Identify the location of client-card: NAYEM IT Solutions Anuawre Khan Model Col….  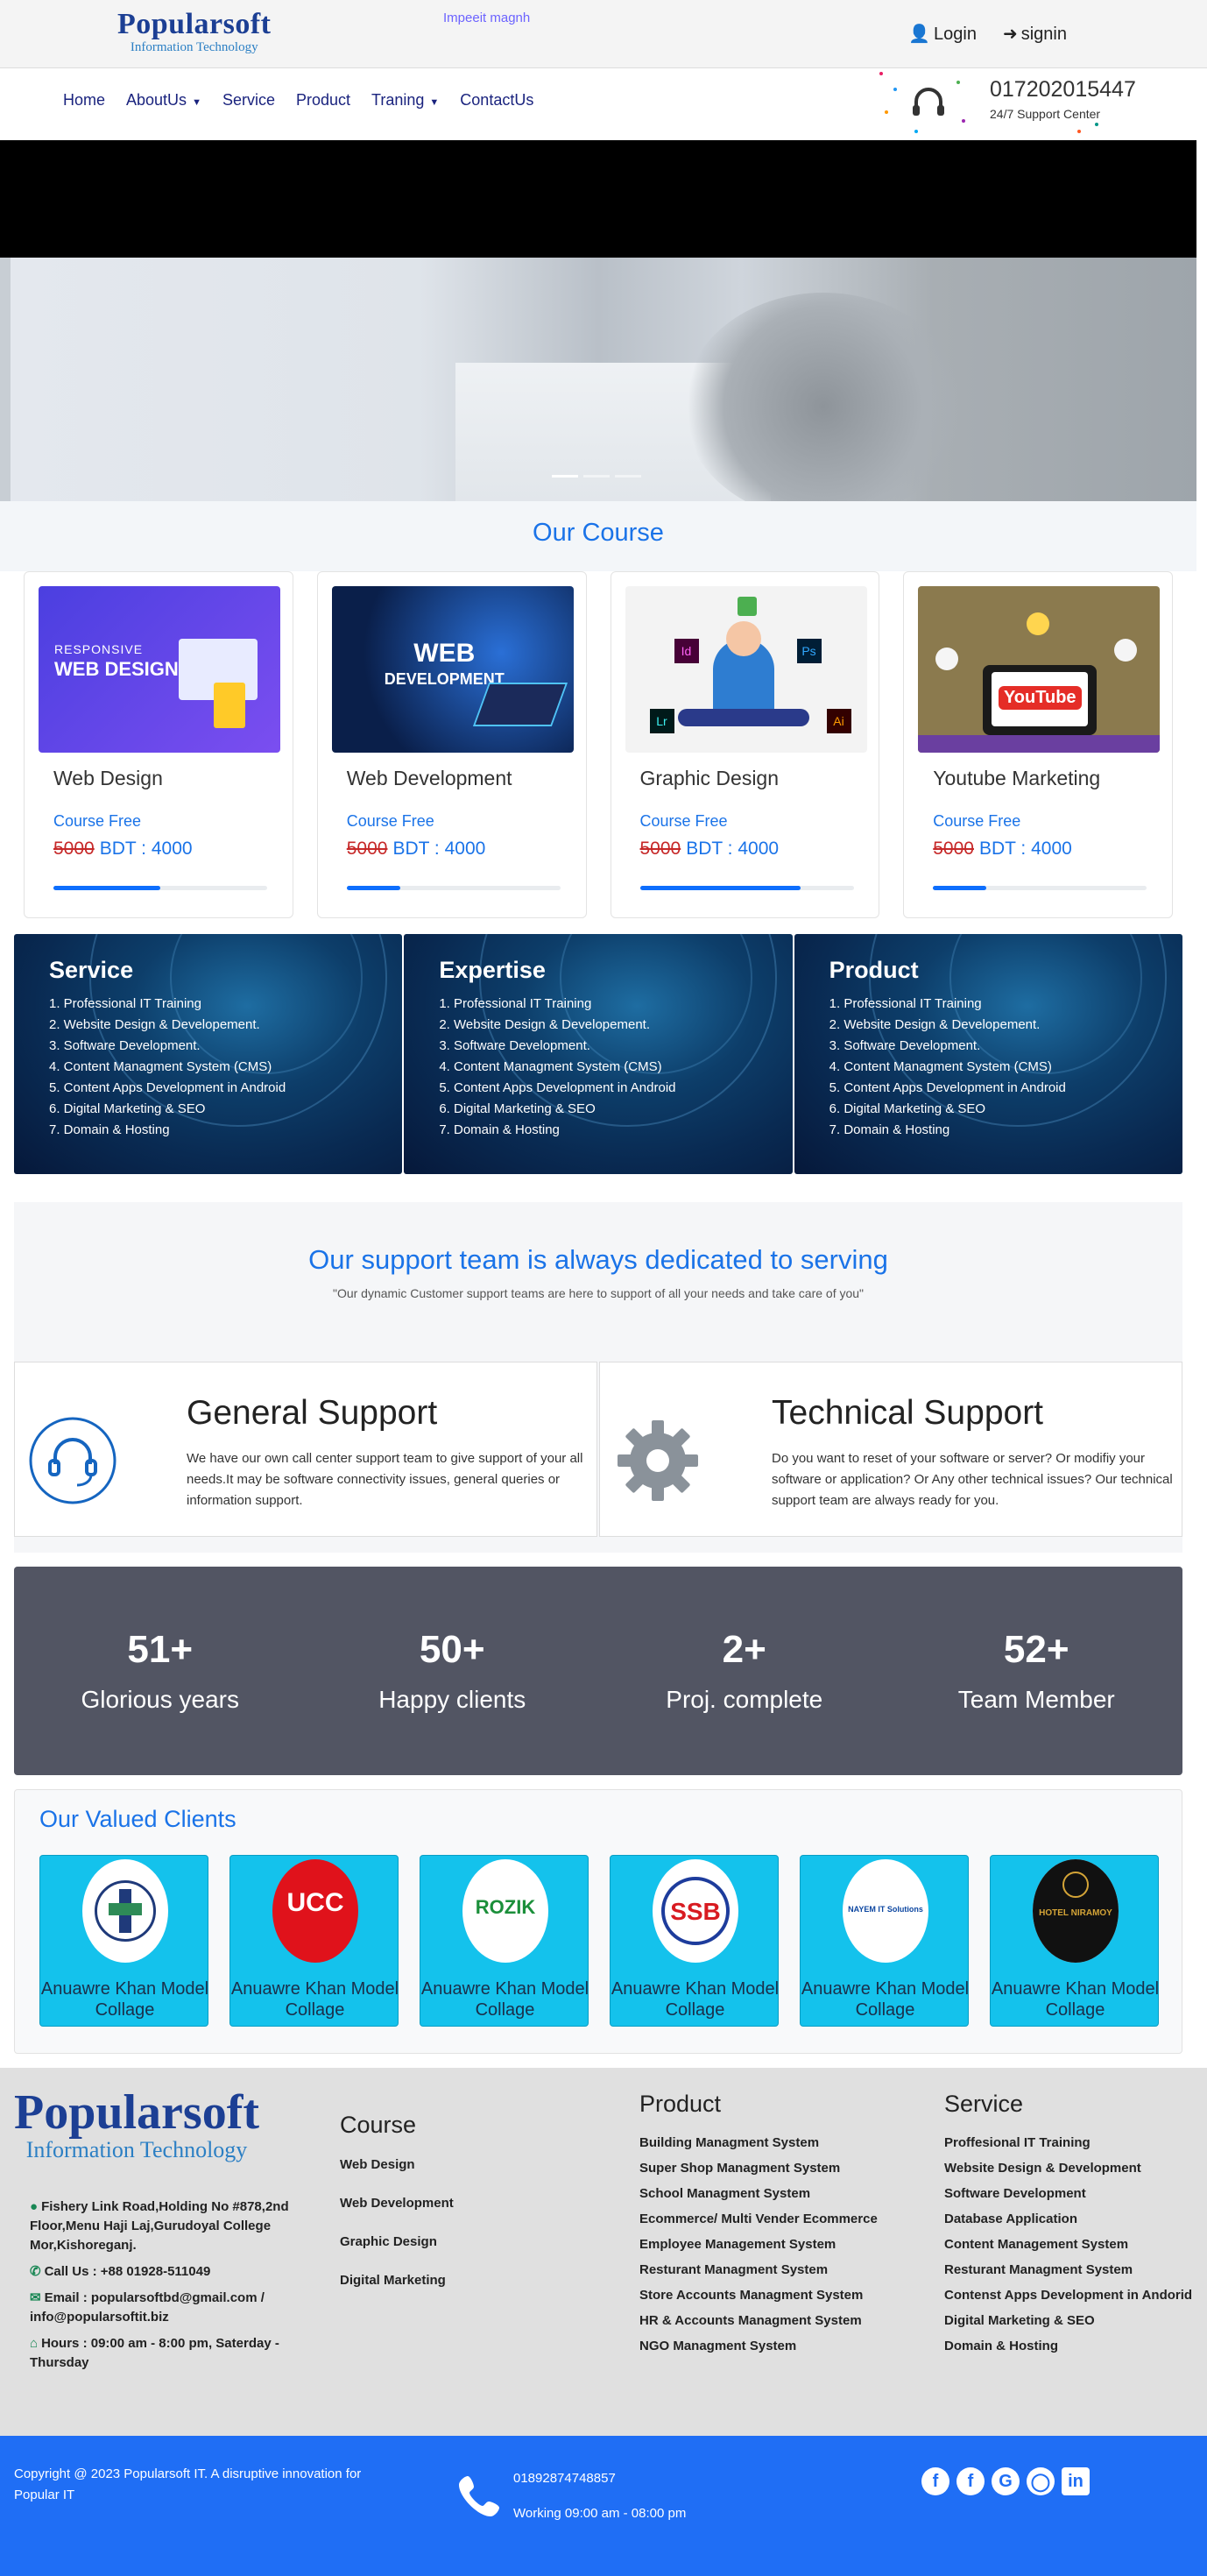
(884, 1941).